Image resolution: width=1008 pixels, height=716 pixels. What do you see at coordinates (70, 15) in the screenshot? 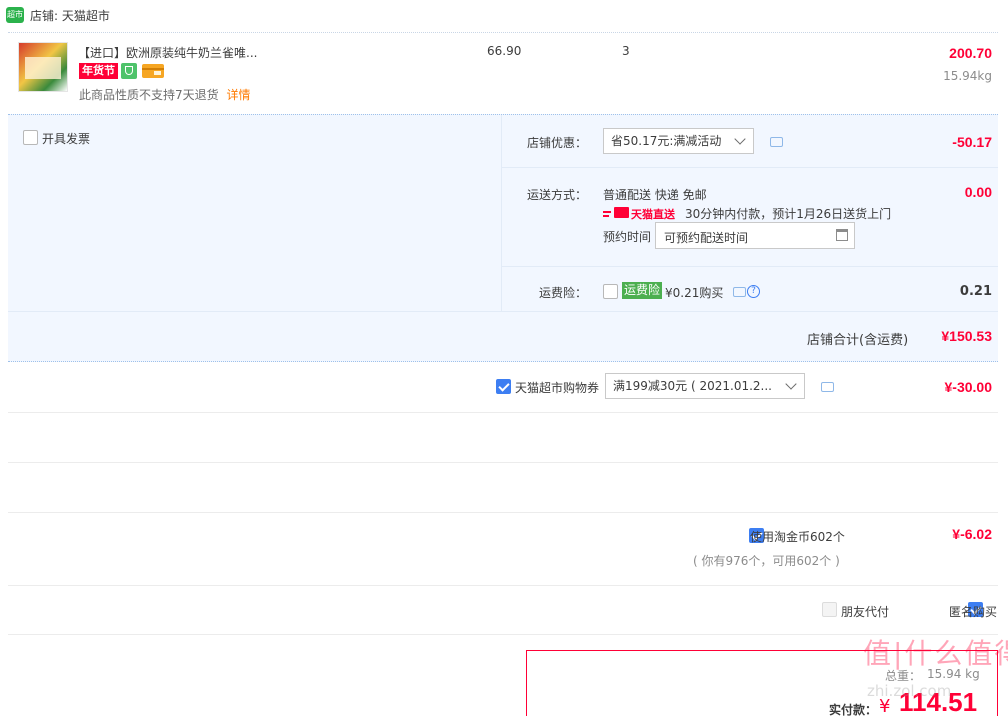
I see `shop-name: 店铺: 天猫超市` at bounding box center [70, 15].